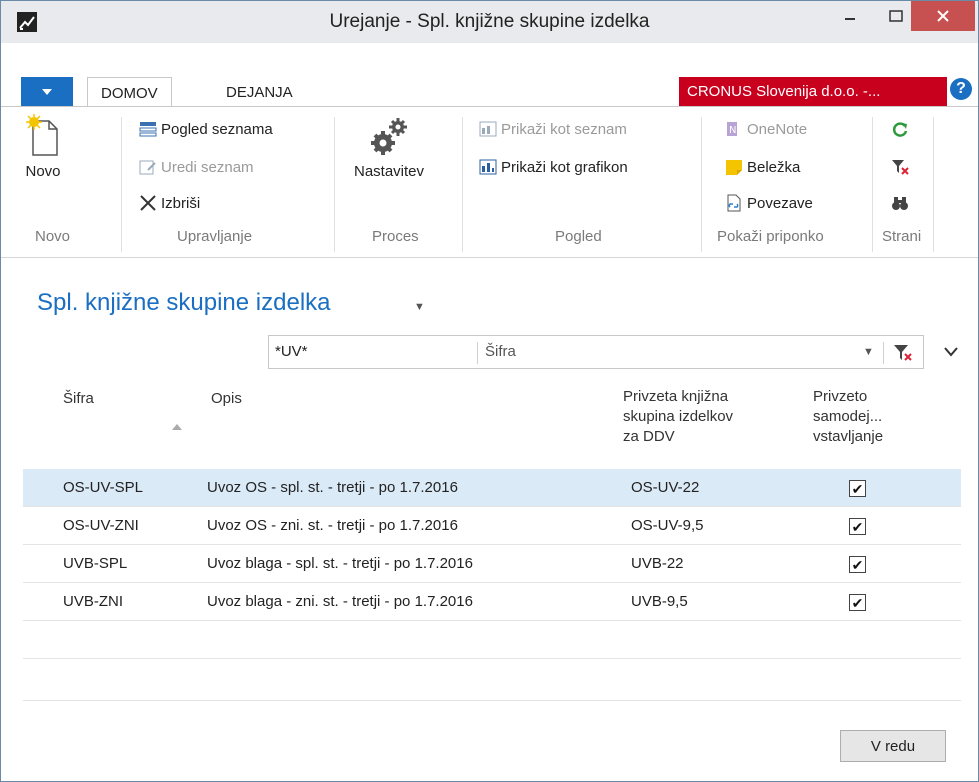 Image resolution: width=979 pixels, height=782 pixels. What do you see at coordinates (389, 136) in the screenshot?
I see `gear-icon` at bounding box center [389, 136].